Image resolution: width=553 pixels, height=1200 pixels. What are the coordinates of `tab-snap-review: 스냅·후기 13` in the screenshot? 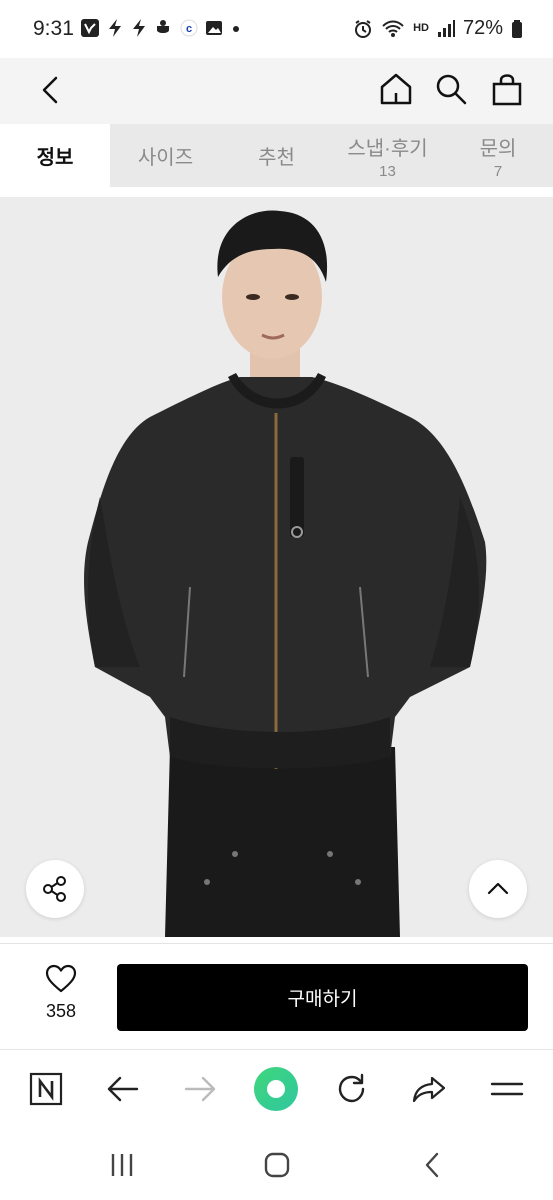 It's located at (387, 155).